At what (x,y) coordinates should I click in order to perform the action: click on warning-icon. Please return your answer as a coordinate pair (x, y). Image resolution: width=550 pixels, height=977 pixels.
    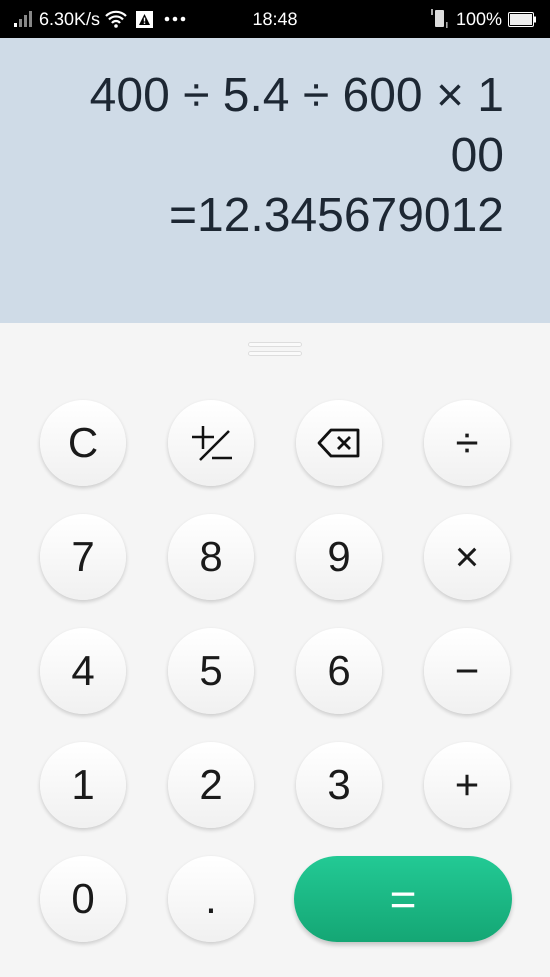
    Looking at the image, I should click on (145, 19).